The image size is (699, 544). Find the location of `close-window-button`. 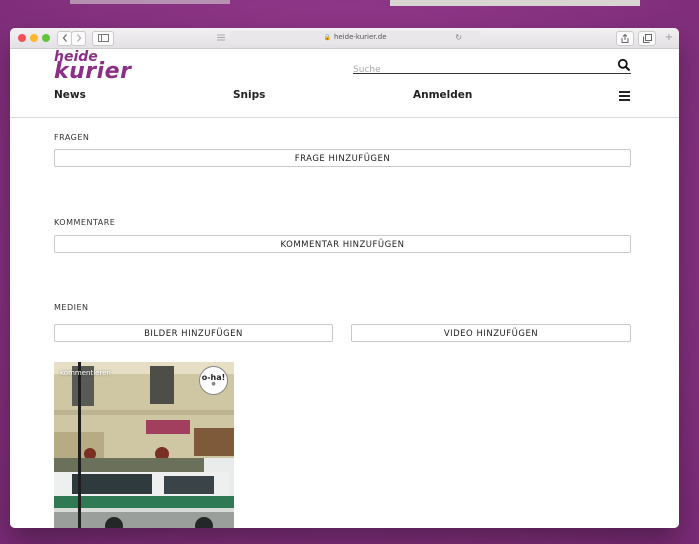

close-window-button is located at coordinates (22, 38).